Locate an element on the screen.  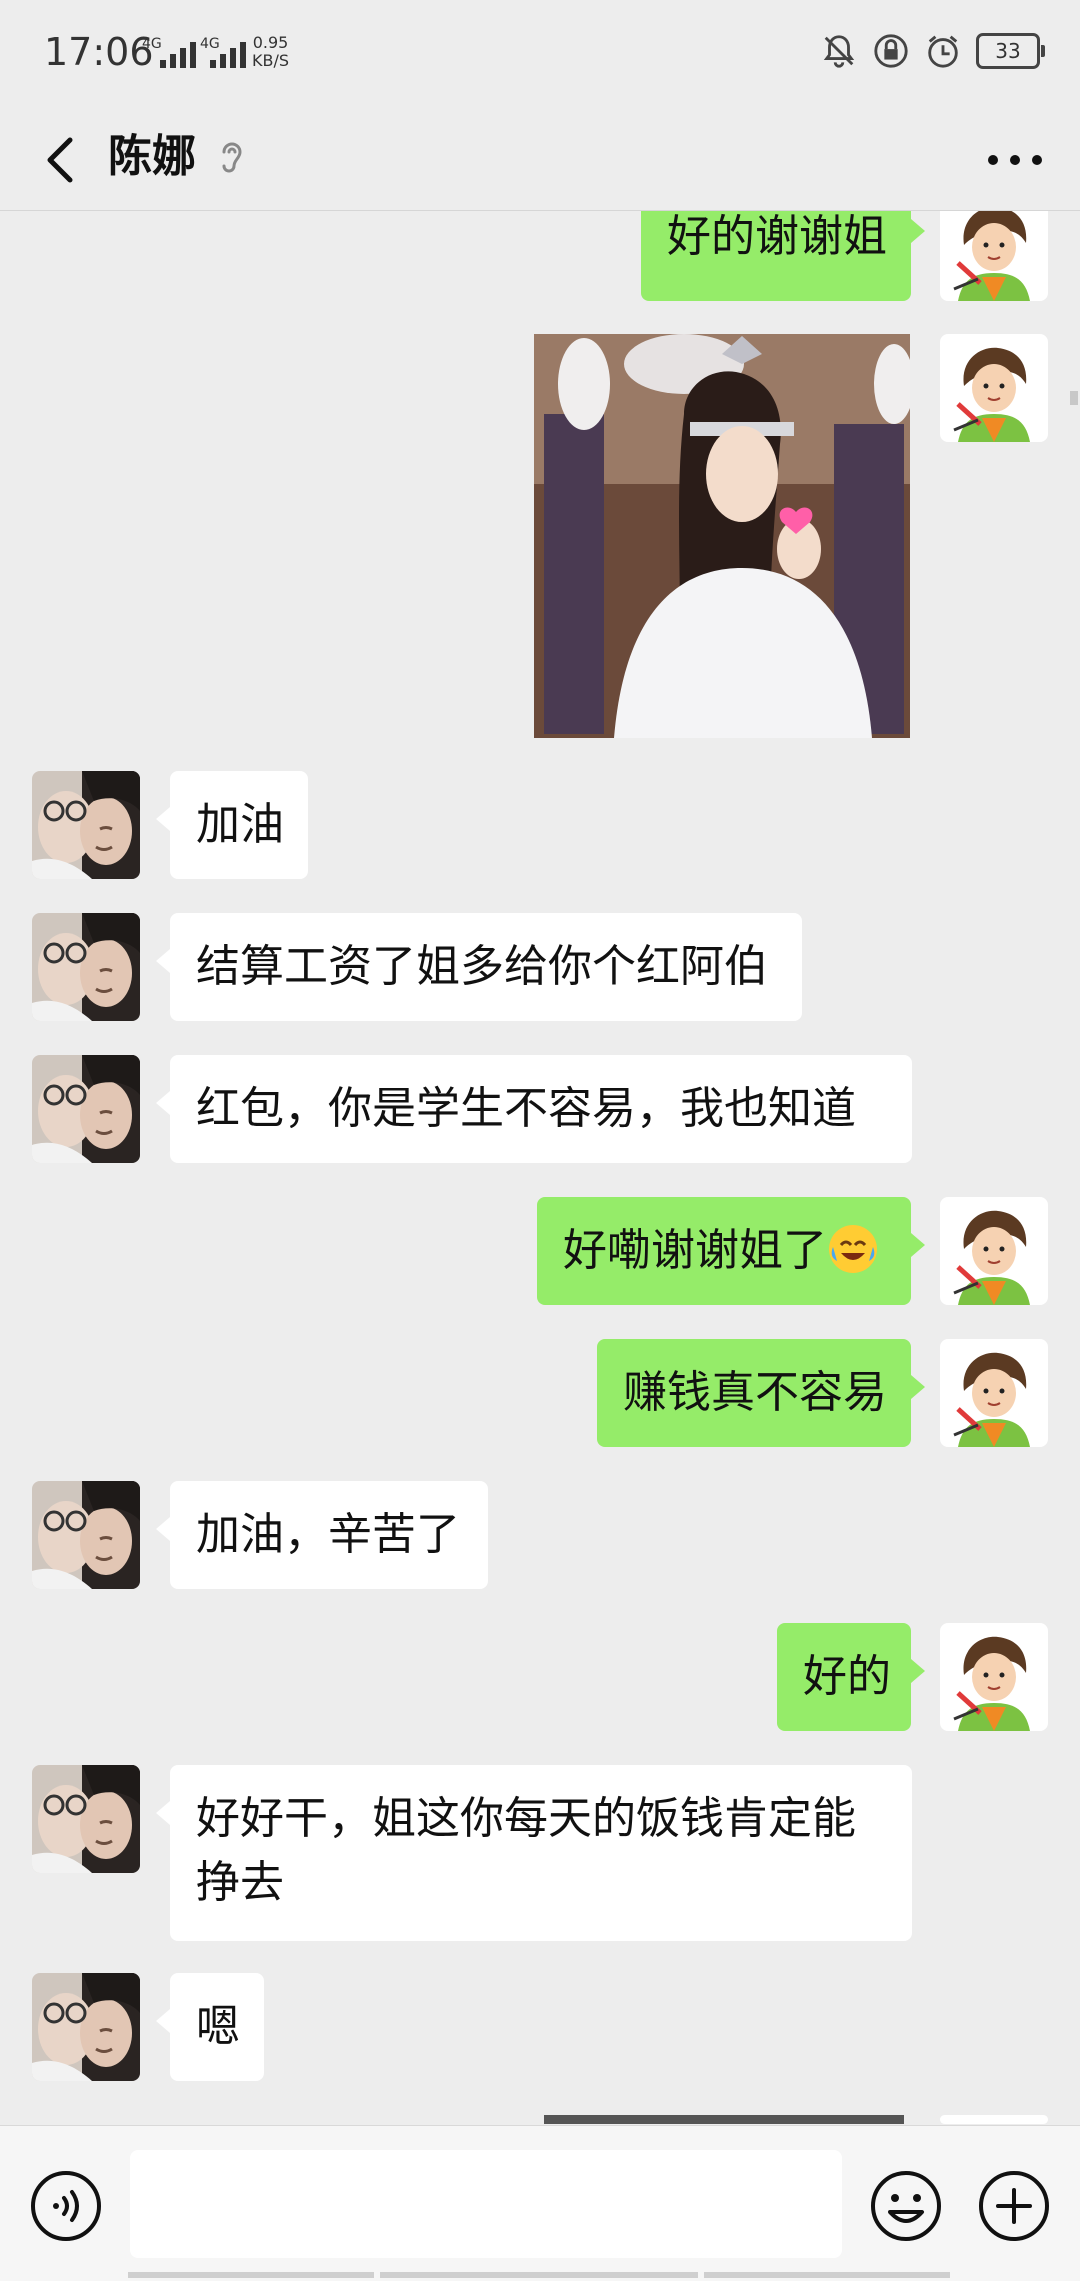
message-text: 加油，辛苦了 is located at coordinates (328, 1534).